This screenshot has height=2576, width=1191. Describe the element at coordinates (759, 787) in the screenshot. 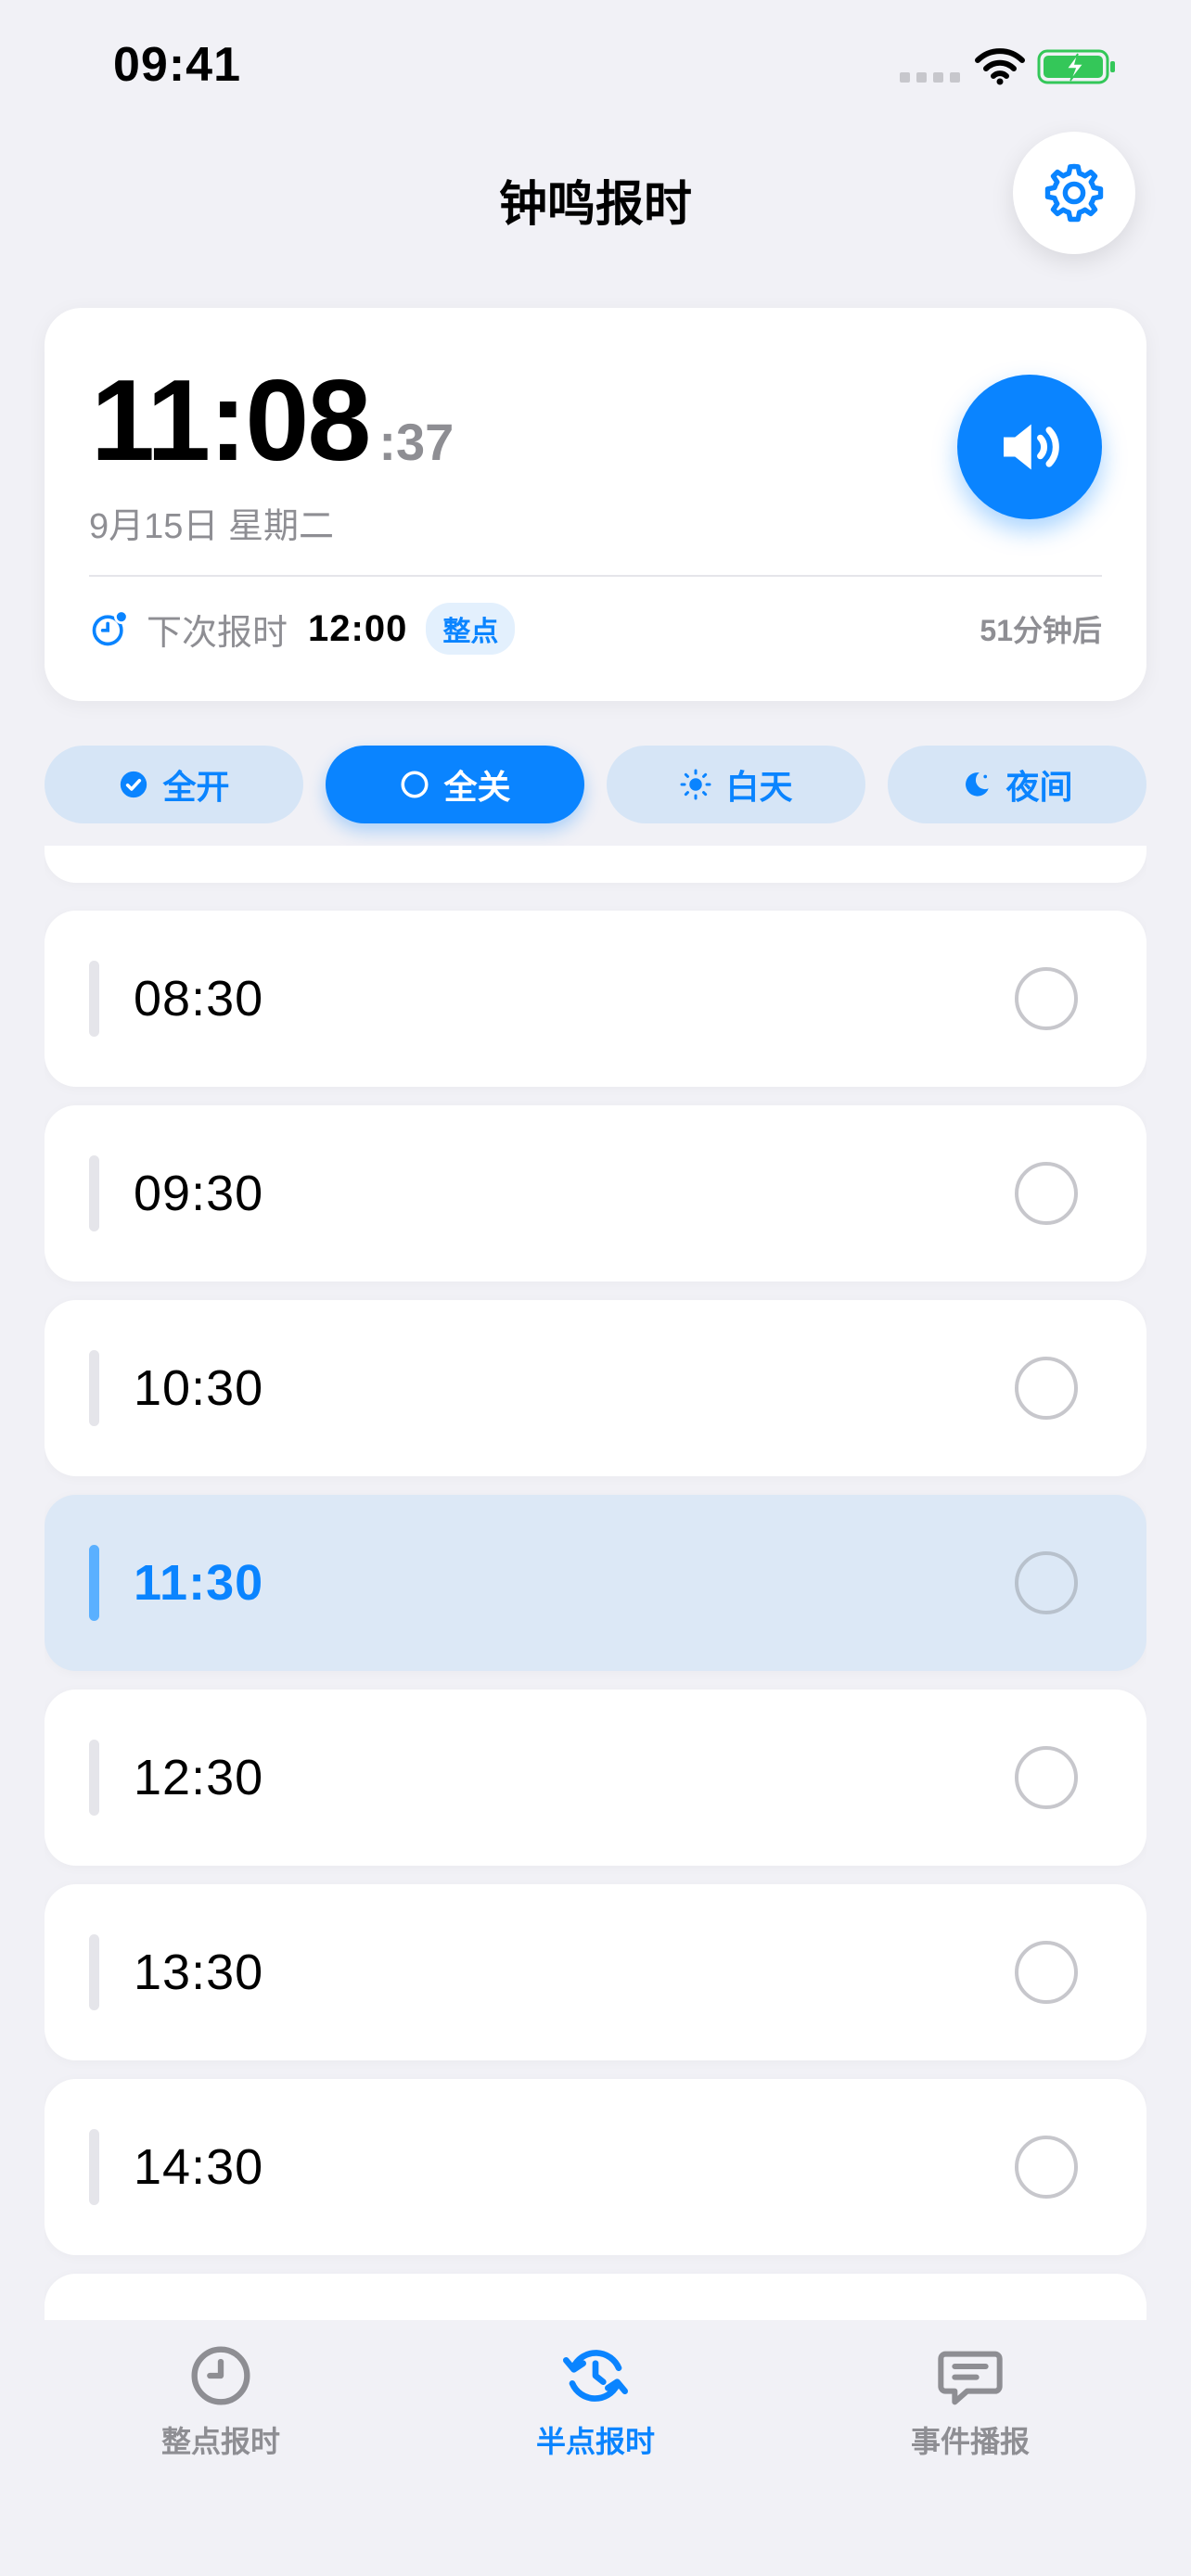

I see `filter-daytime-label: 白天` at that location.